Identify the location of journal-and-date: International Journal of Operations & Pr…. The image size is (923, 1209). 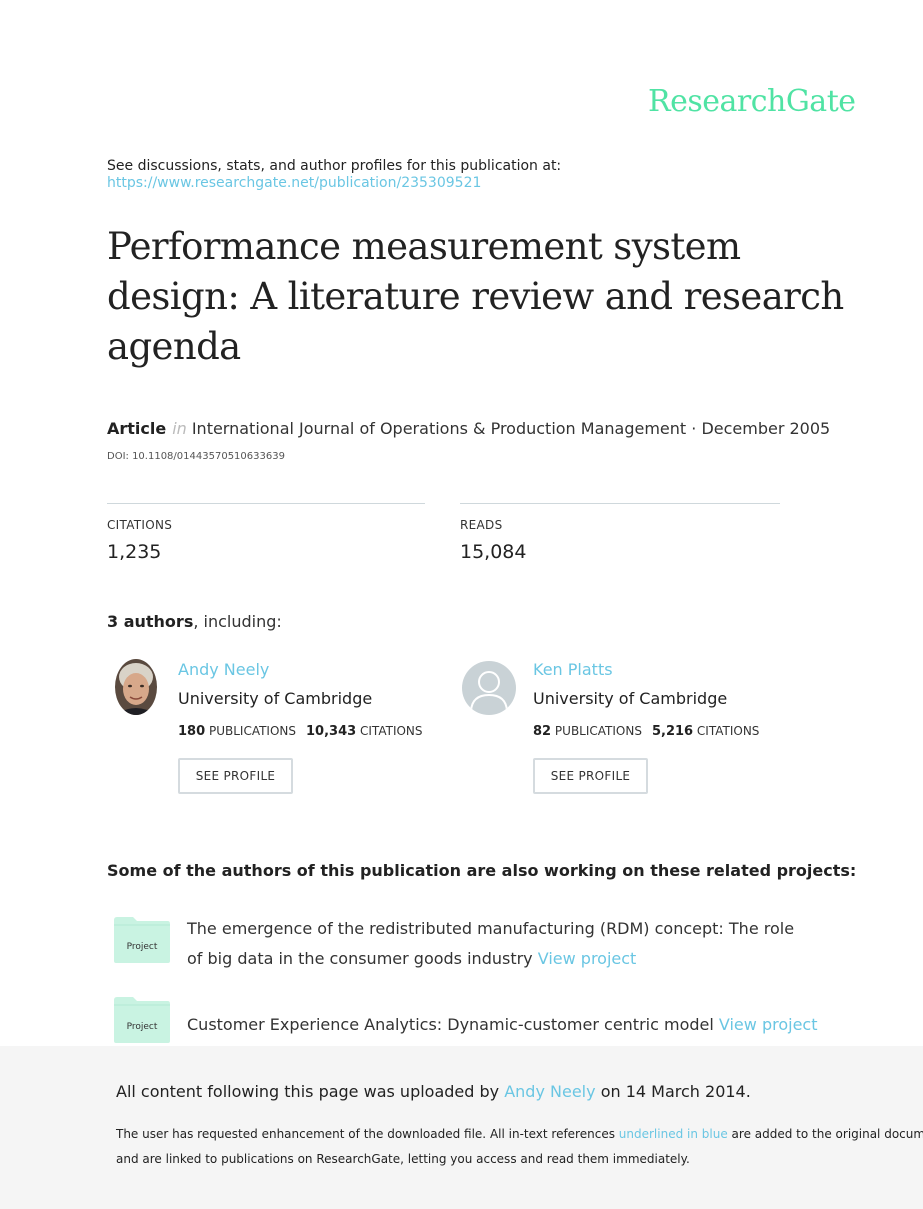
(511, 428).